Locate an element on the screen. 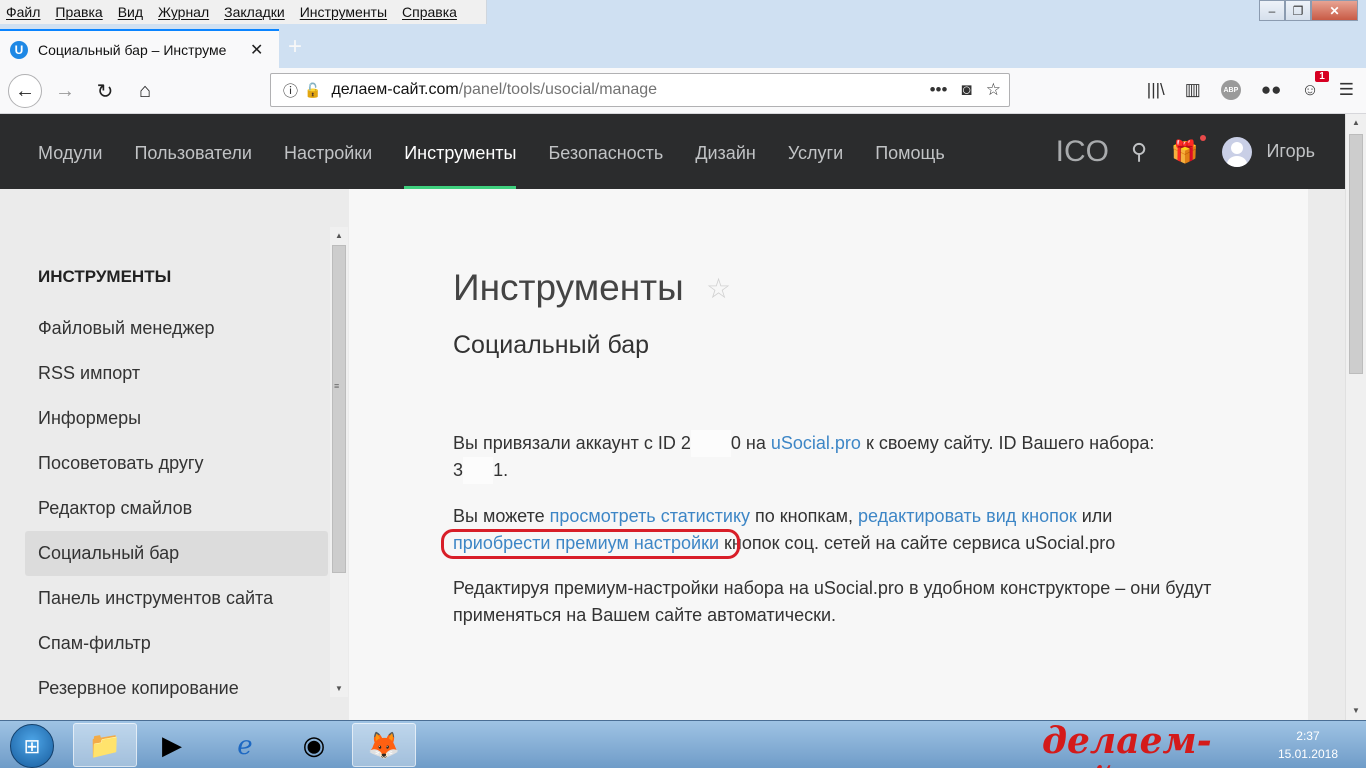  home-button: ⌂ is located at coordinates (145, 91).